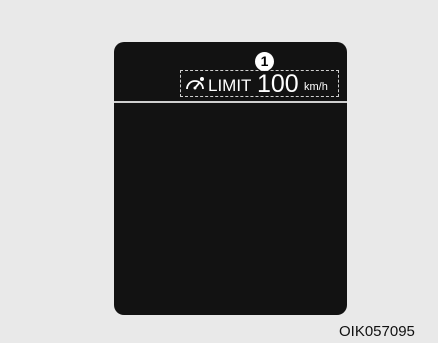 This screenshot has height=343, width=438. I want to click on divider, so click(230, 102).